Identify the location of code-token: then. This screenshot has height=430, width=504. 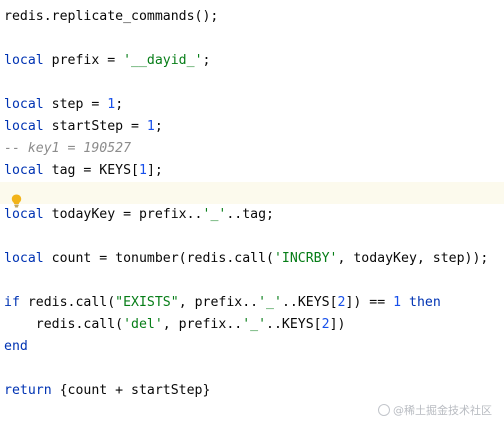
(425, 302).